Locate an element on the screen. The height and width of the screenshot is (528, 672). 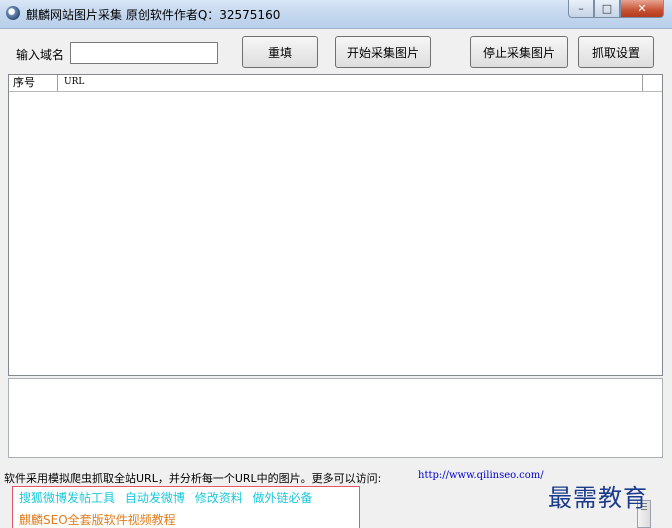
column-header-url: URL is located at coordinates (350, 83).